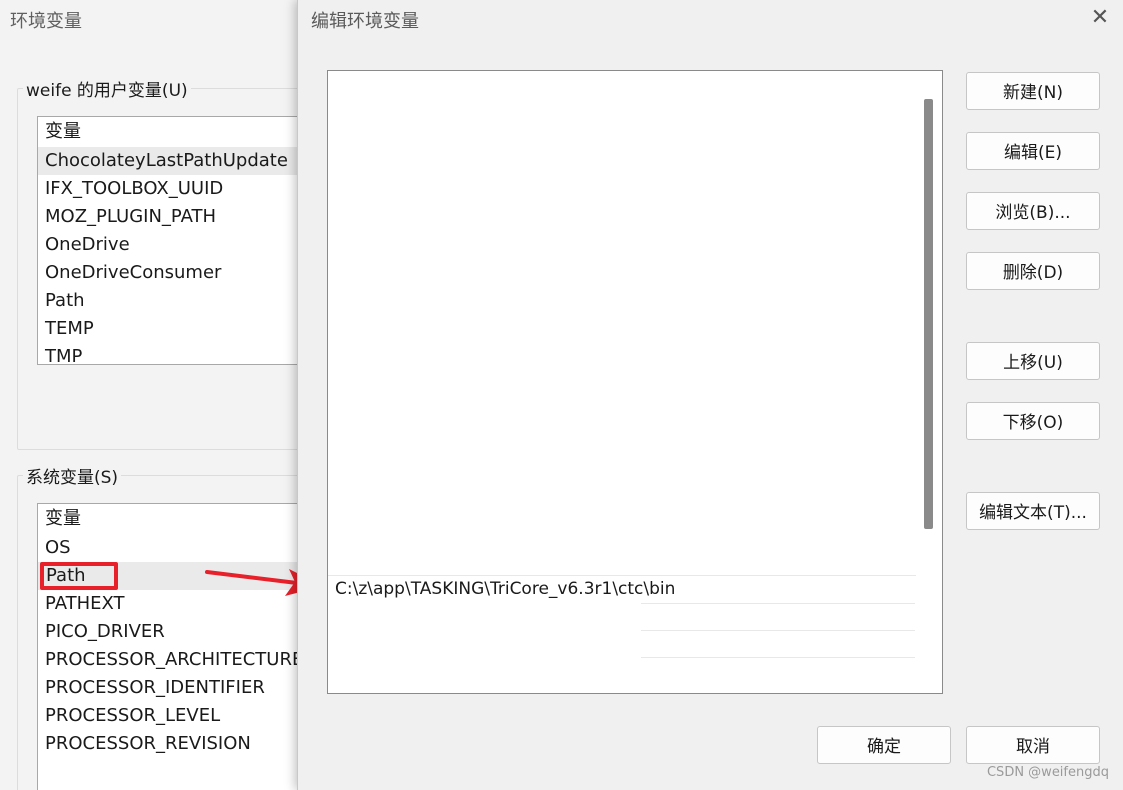  Describe the element at coordinates (1033, 361) in the screenshot. I see `move-up-button: 上移(U)` at that location.